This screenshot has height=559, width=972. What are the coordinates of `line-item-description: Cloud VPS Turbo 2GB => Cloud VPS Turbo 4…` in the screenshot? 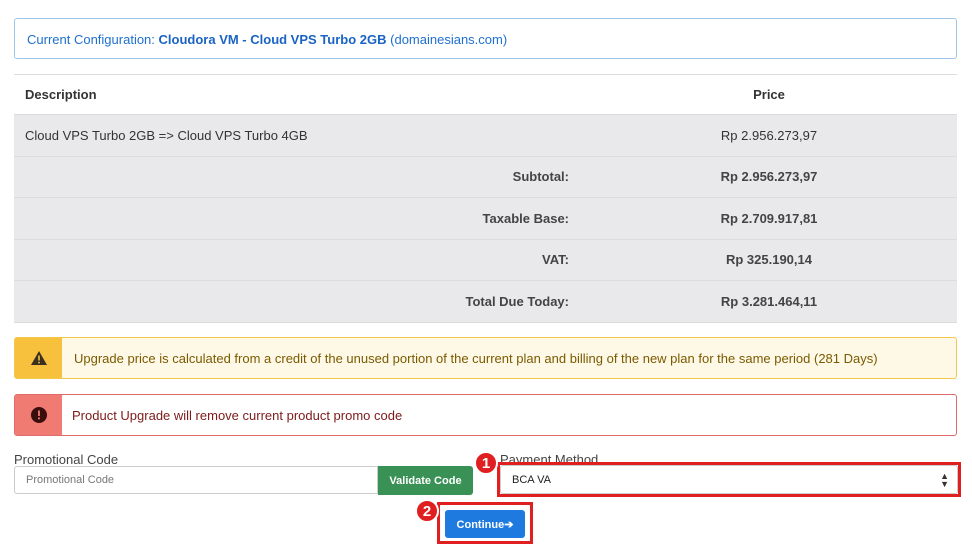 It's located at (166, 135).